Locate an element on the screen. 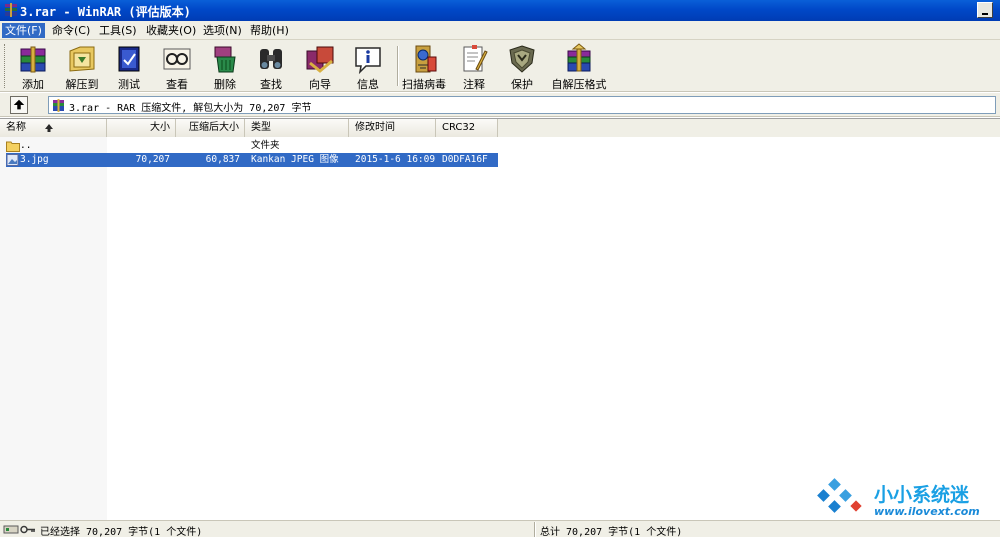  comment-icon is located at coordinates (475, 58).